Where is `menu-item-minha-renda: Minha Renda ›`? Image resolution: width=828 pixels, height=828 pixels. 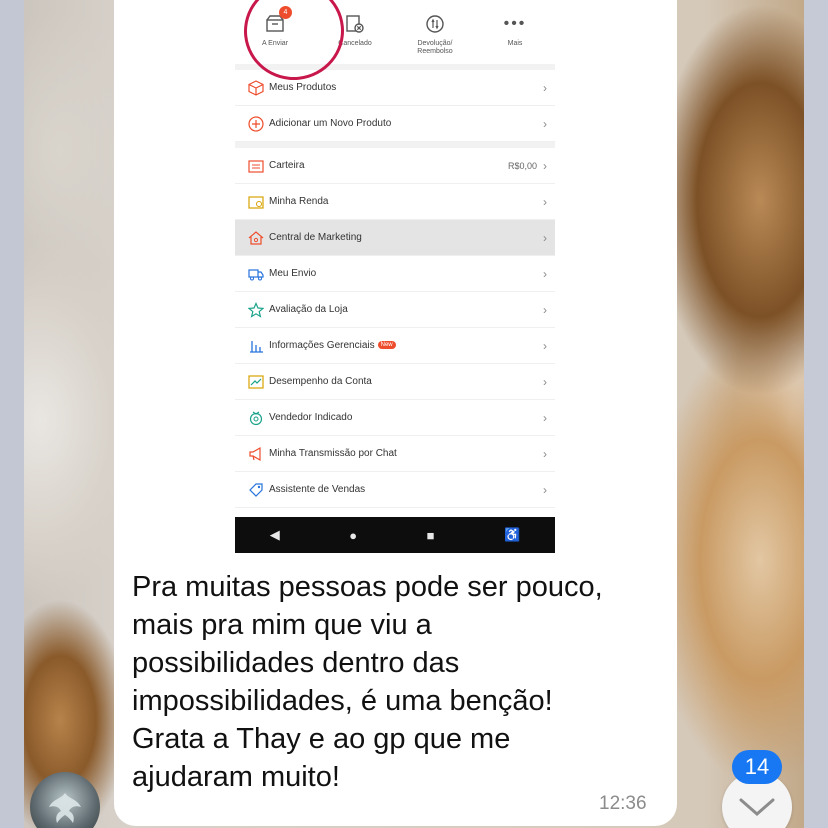 menu-item-minha-renda: Minha Renda › is located at coordinates (395, 202).